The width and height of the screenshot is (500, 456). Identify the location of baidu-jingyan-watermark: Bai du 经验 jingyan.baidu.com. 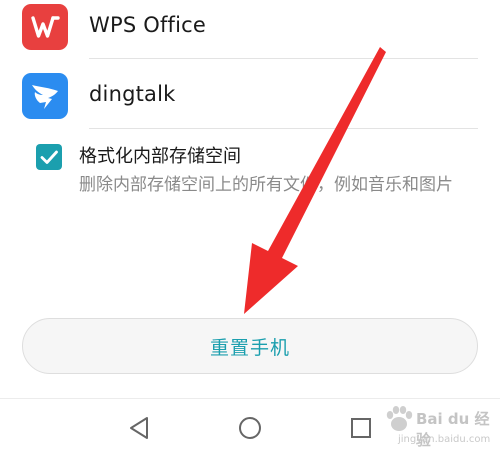
(439, 428).